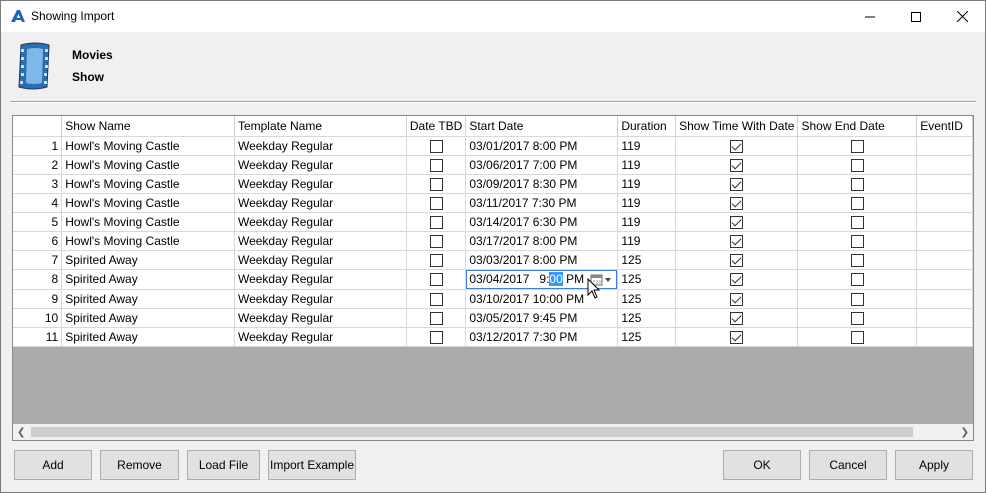  I want to click on import-example-button: Import Example, so click(312, 465).